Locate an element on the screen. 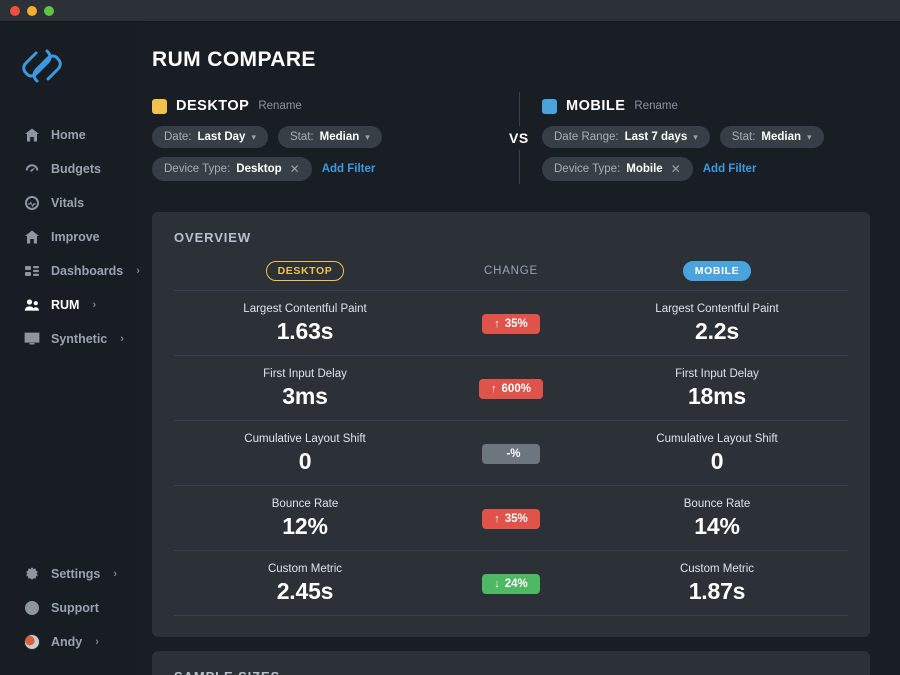 The width and height of the screenshot is (900, 675). desktop-add-filter-button: Add Filter is located at coordinates (349, 169).